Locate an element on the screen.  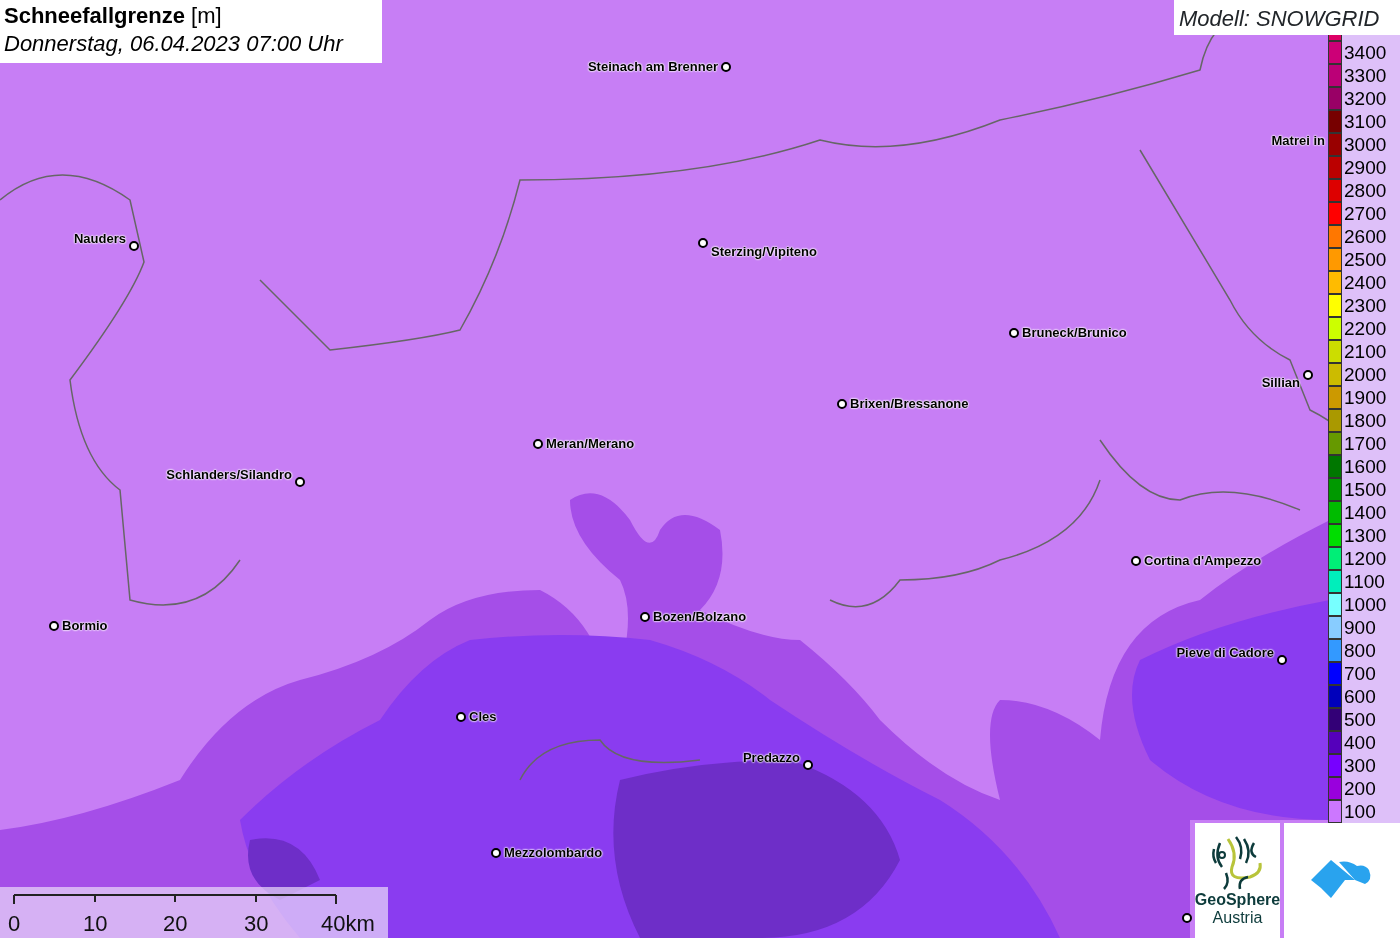
legend-label: 1300 is located at coordinates (1365, 535).